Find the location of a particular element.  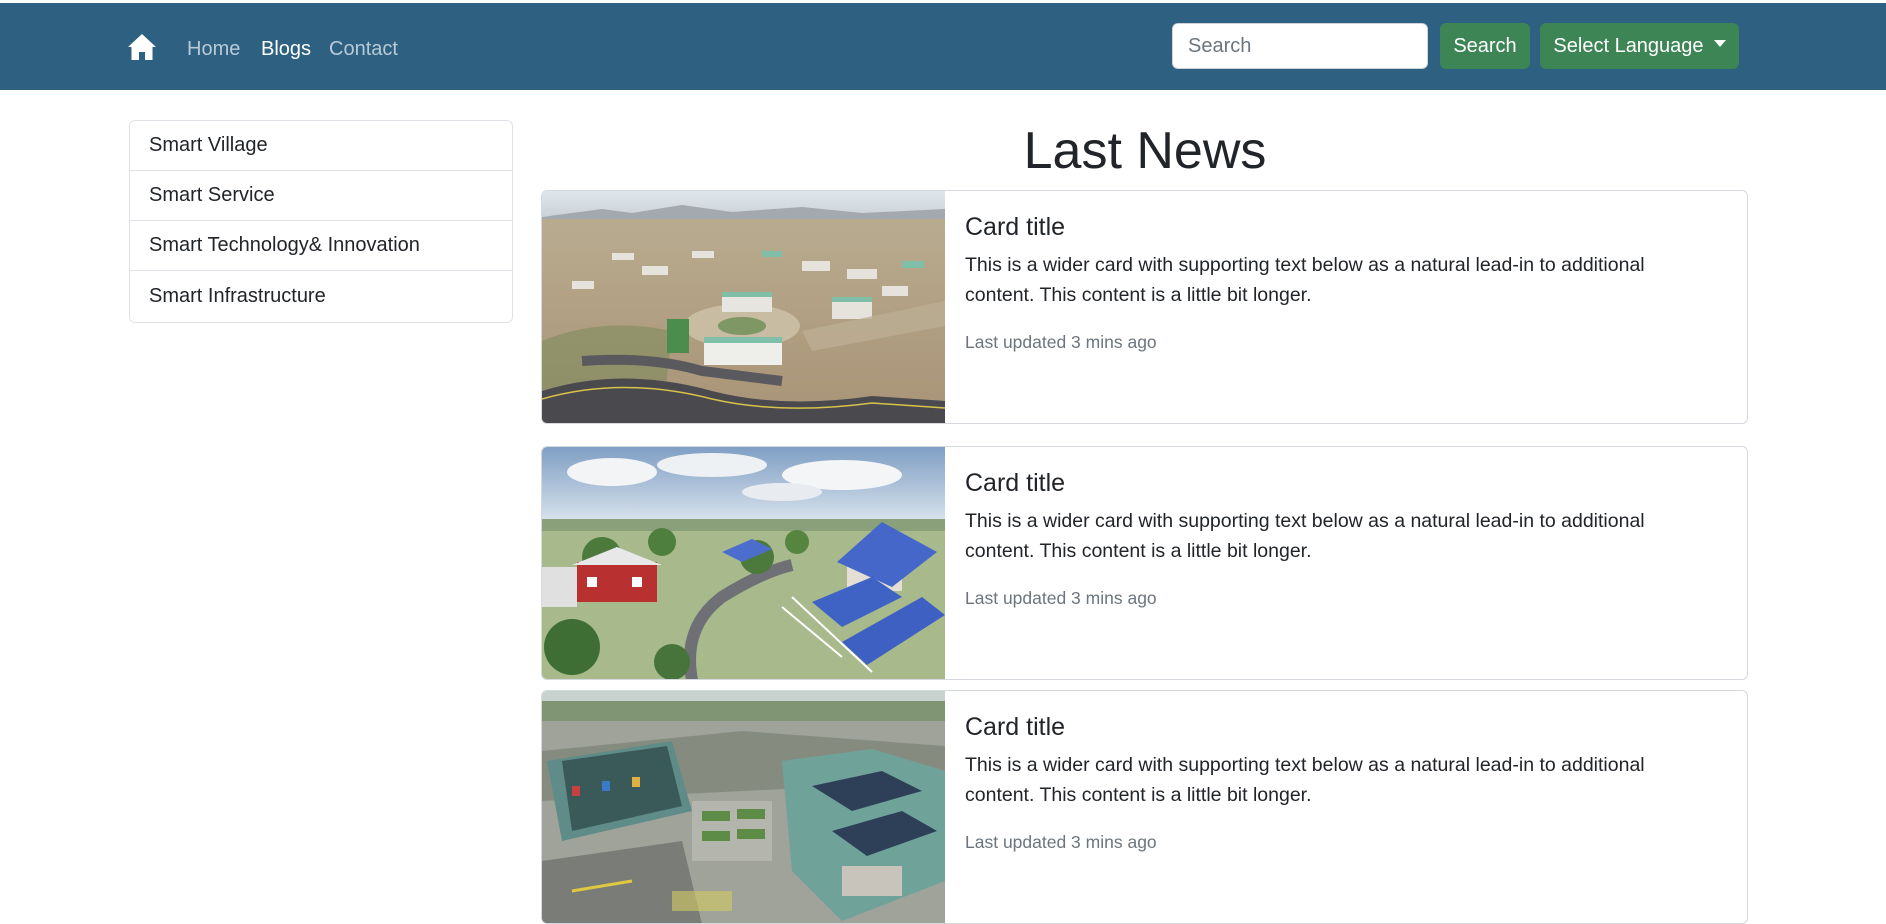

search-button: Search is located at coordinates (1485, 46).